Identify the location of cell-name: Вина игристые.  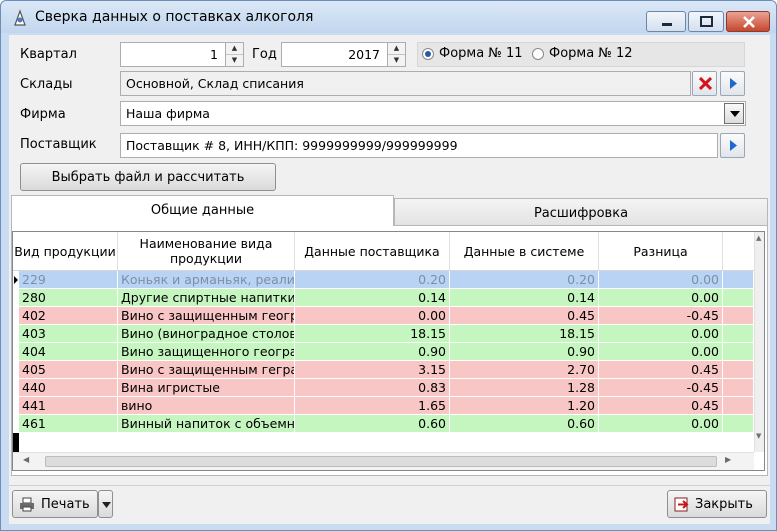
(206, 388).